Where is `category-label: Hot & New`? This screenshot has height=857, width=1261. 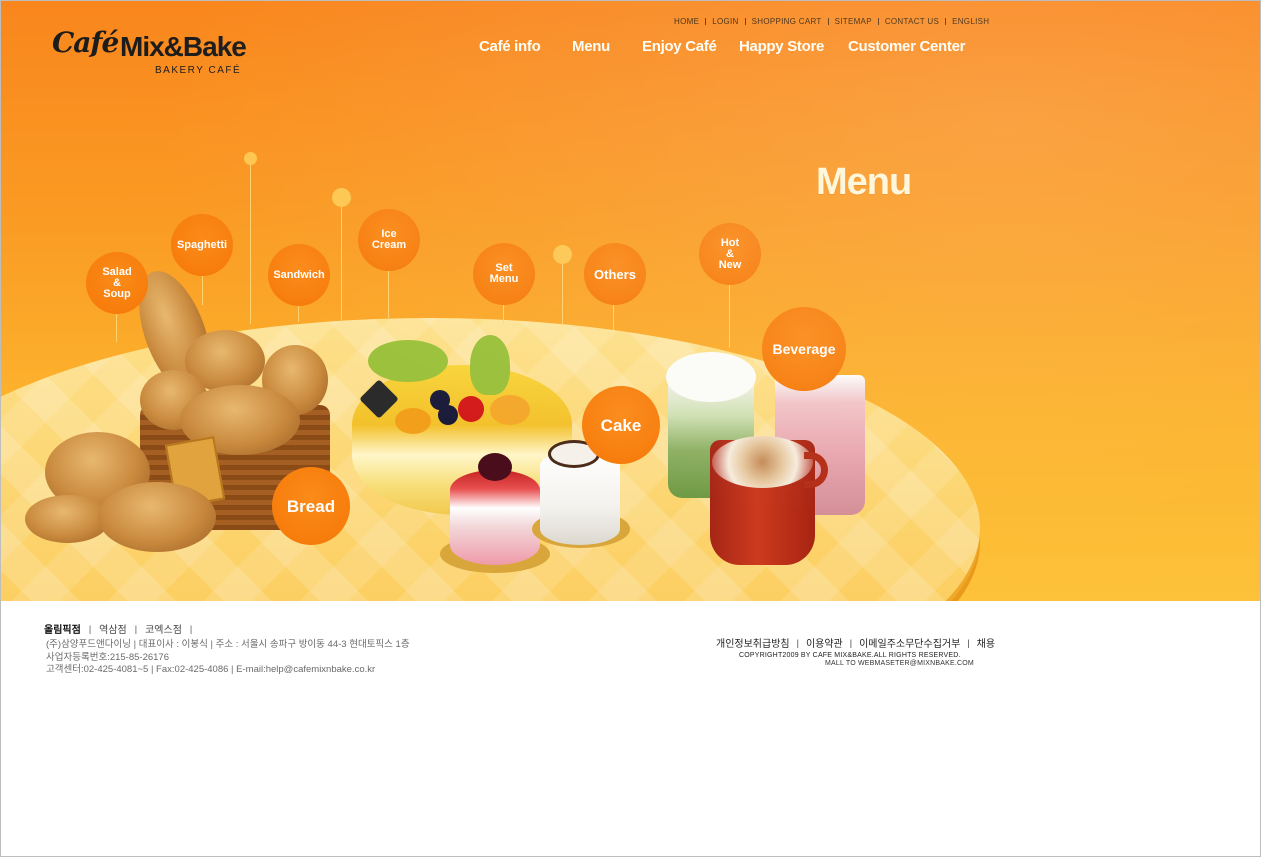 category-label: Hot & New is located at coordinates (730, 253).